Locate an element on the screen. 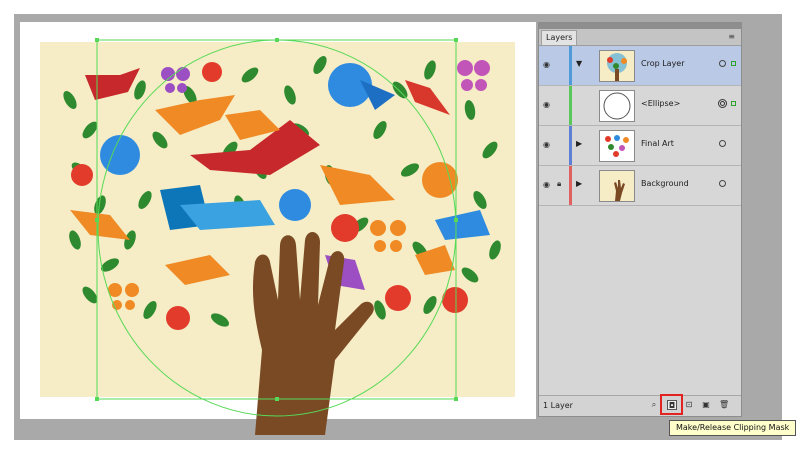 The height and width of the screenshot is (457, 800). trash-icon: 🗑︎ is located at coordinates (724, 405).